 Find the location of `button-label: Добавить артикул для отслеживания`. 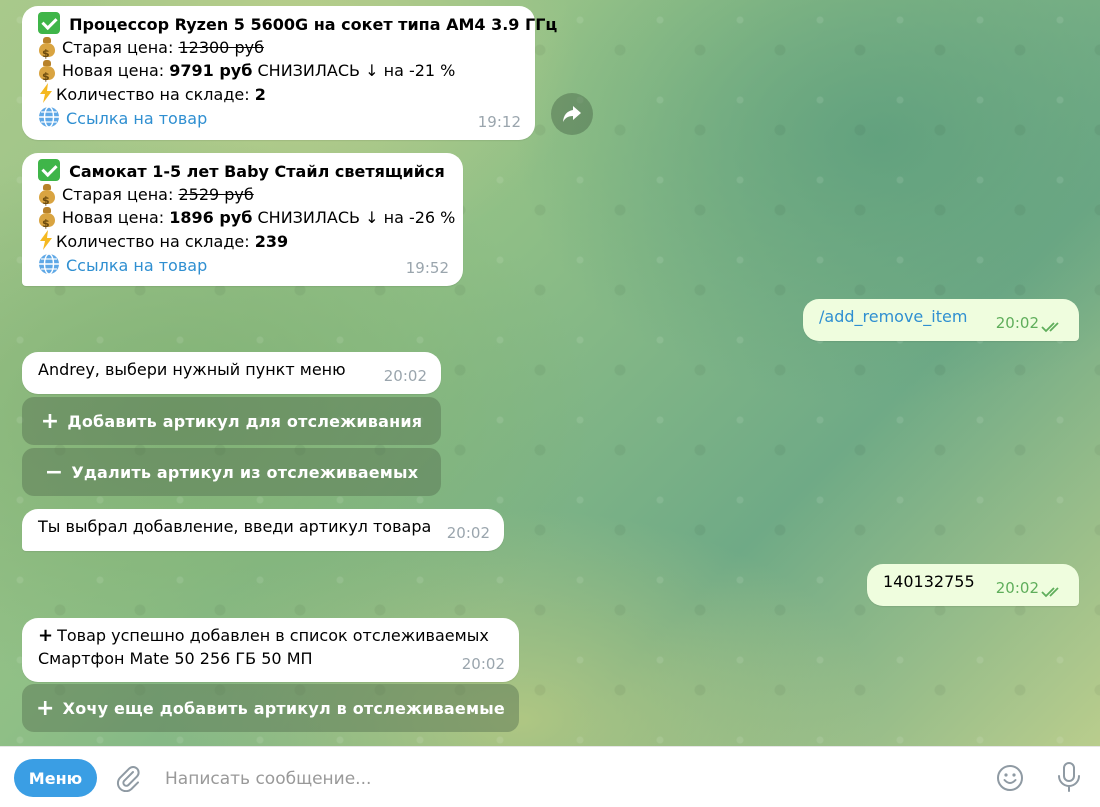

button-label: Добавить артикул для отслеживания is located at coordinates (245, 421).